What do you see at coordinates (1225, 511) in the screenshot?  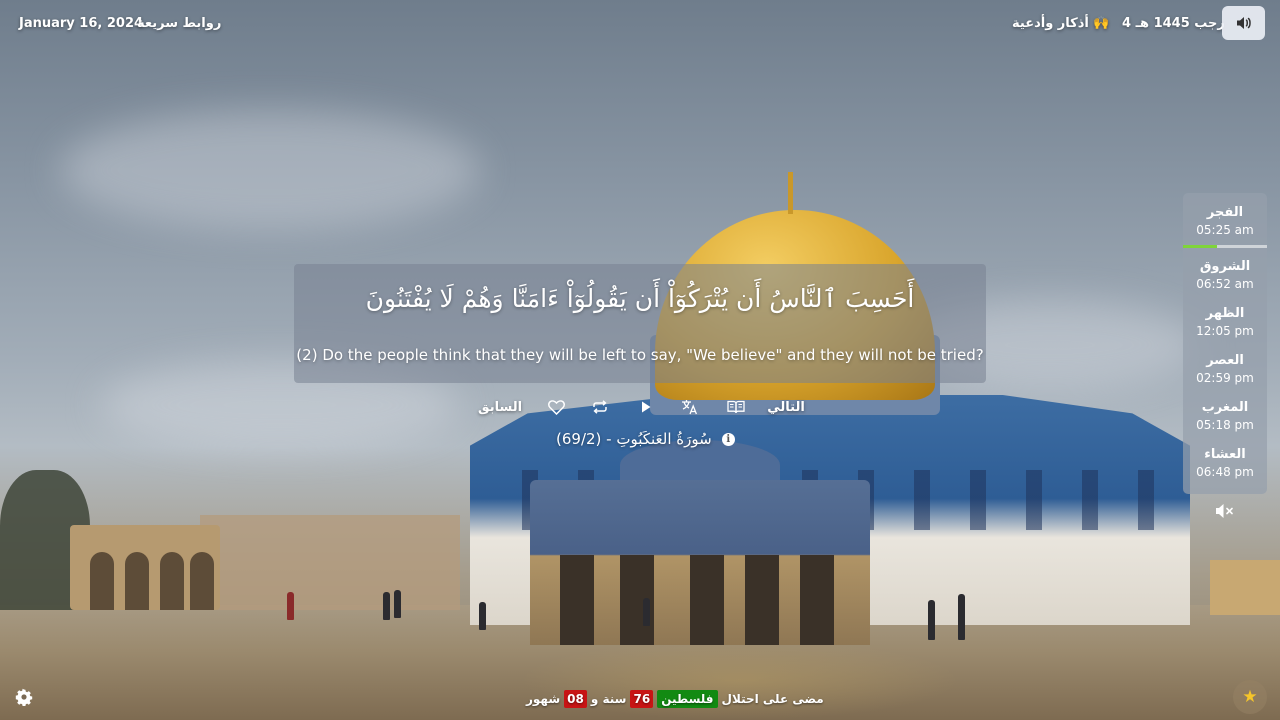 I see `mute-adhan-icon` at bounding box center [1225, 511].